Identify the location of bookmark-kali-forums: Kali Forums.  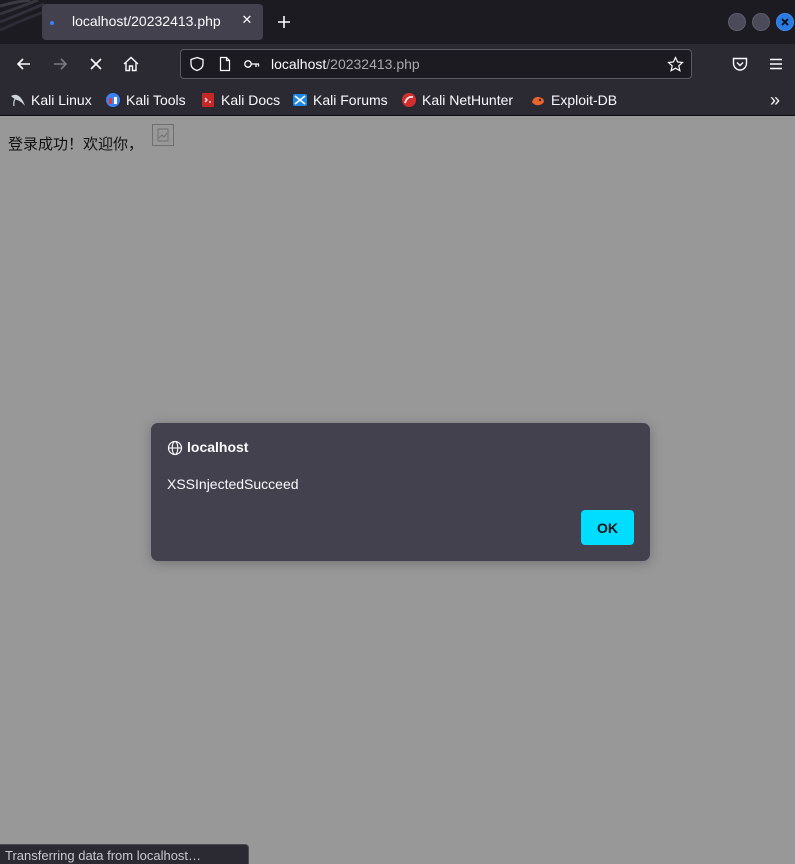
(340, 100).